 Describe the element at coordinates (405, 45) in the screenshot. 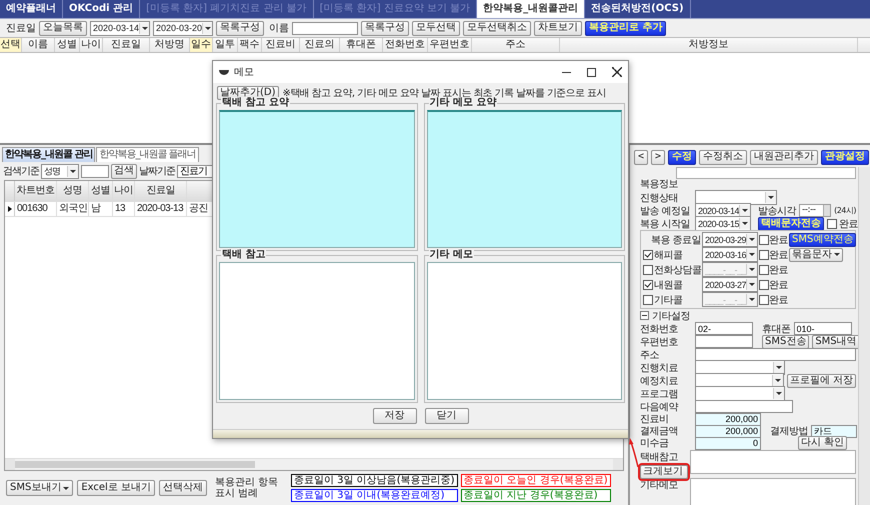

I see `column-header: 전화번호` at that location.